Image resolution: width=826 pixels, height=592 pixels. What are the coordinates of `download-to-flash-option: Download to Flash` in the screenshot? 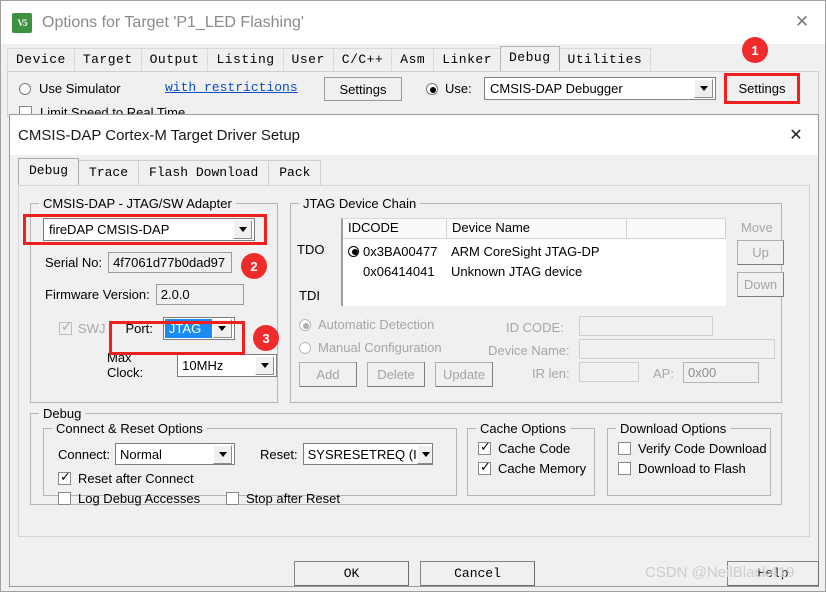 It's located at (682, 468).